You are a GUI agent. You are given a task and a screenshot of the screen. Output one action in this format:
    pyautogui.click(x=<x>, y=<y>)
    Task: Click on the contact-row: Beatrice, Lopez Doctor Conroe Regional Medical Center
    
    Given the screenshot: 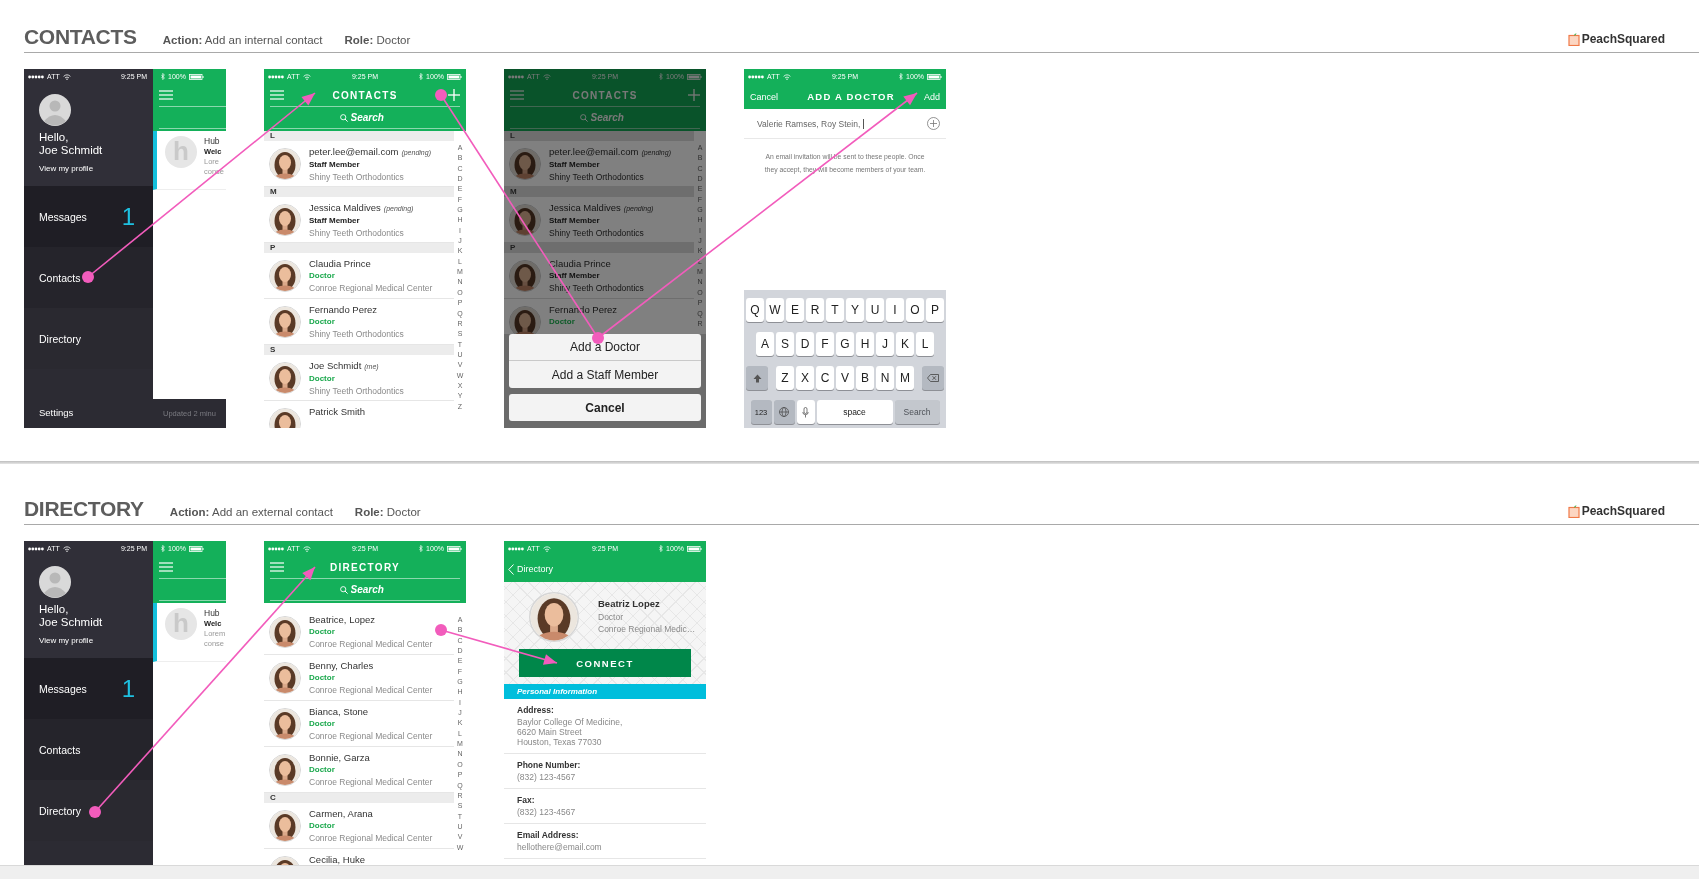 What is the action you would take?
    pyautogui.click(x=359, y=632)
    